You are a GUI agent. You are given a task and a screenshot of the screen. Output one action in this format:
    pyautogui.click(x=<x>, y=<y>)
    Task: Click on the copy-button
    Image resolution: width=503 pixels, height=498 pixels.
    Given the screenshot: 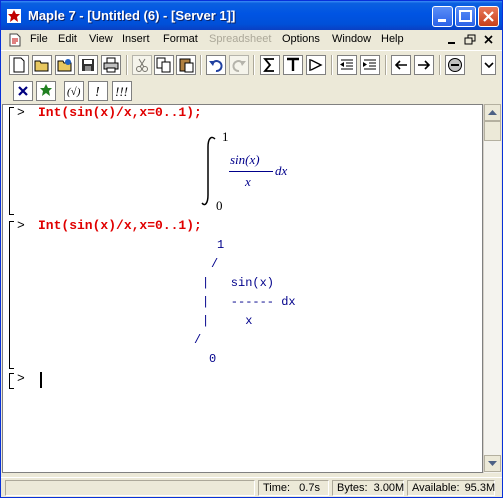 What is the action you would take?
    pyautogui.click(x=164, y=65)
    